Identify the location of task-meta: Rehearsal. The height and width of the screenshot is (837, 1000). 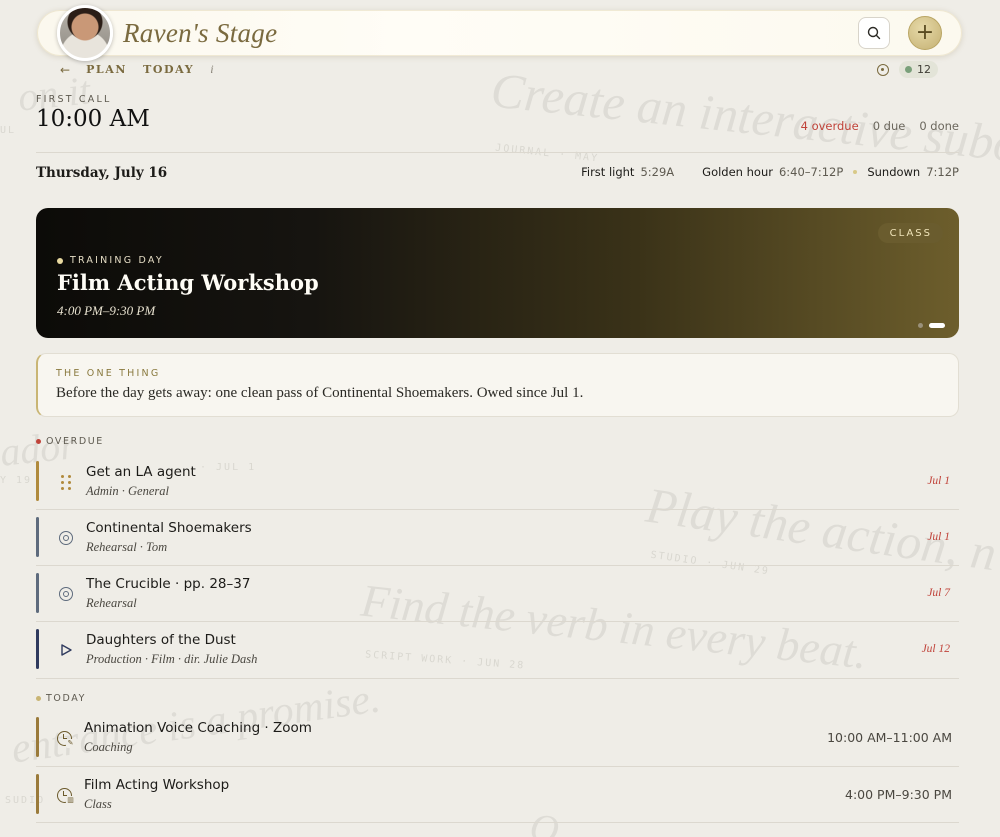
(111, 603).